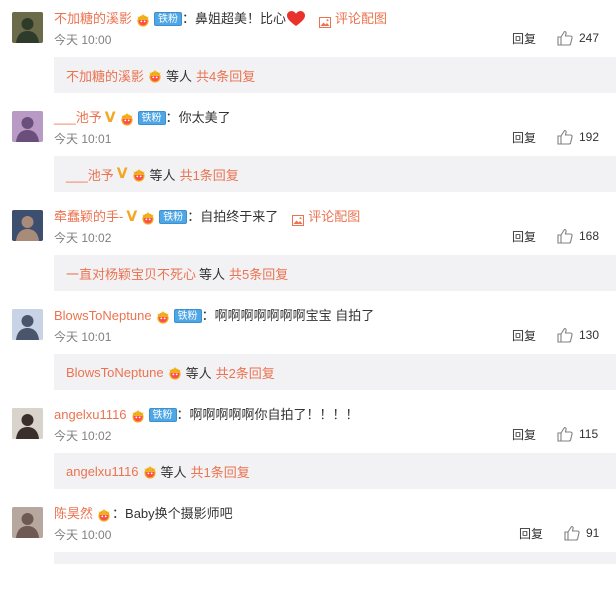  I want to click on sub-reply-summary: 一直对杨颖宝贝不死心 等人 共5条回复, so click(335, 273).